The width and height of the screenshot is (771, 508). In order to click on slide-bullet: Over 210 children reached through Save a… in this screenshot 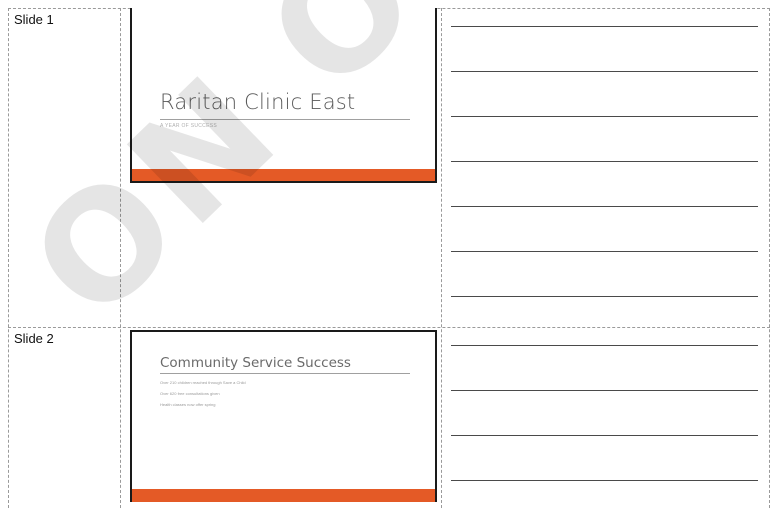, I will do `click(203, 382)`.